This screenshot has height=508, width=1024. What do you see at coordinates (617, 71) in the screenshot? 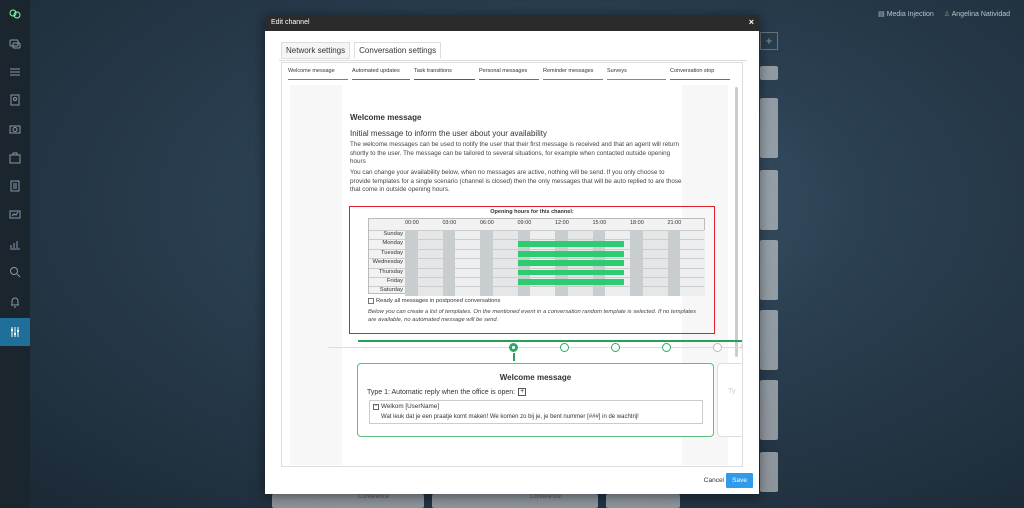
I see `subtab-label: Surveys` at bounding box center [617, 71].